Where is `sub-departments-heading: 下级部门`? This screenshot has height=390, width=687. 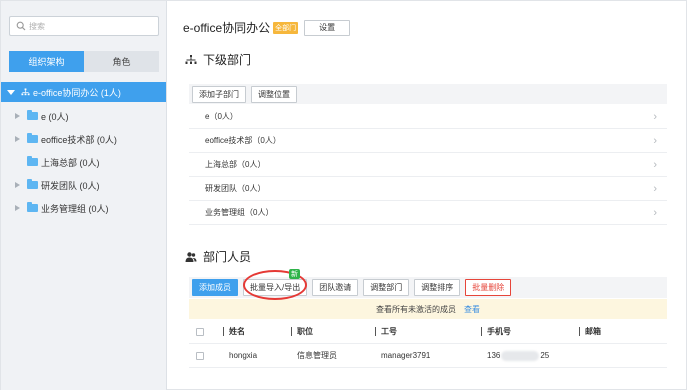 sub-departments-heading: 下级部门 is located at coordinates (218, 59).